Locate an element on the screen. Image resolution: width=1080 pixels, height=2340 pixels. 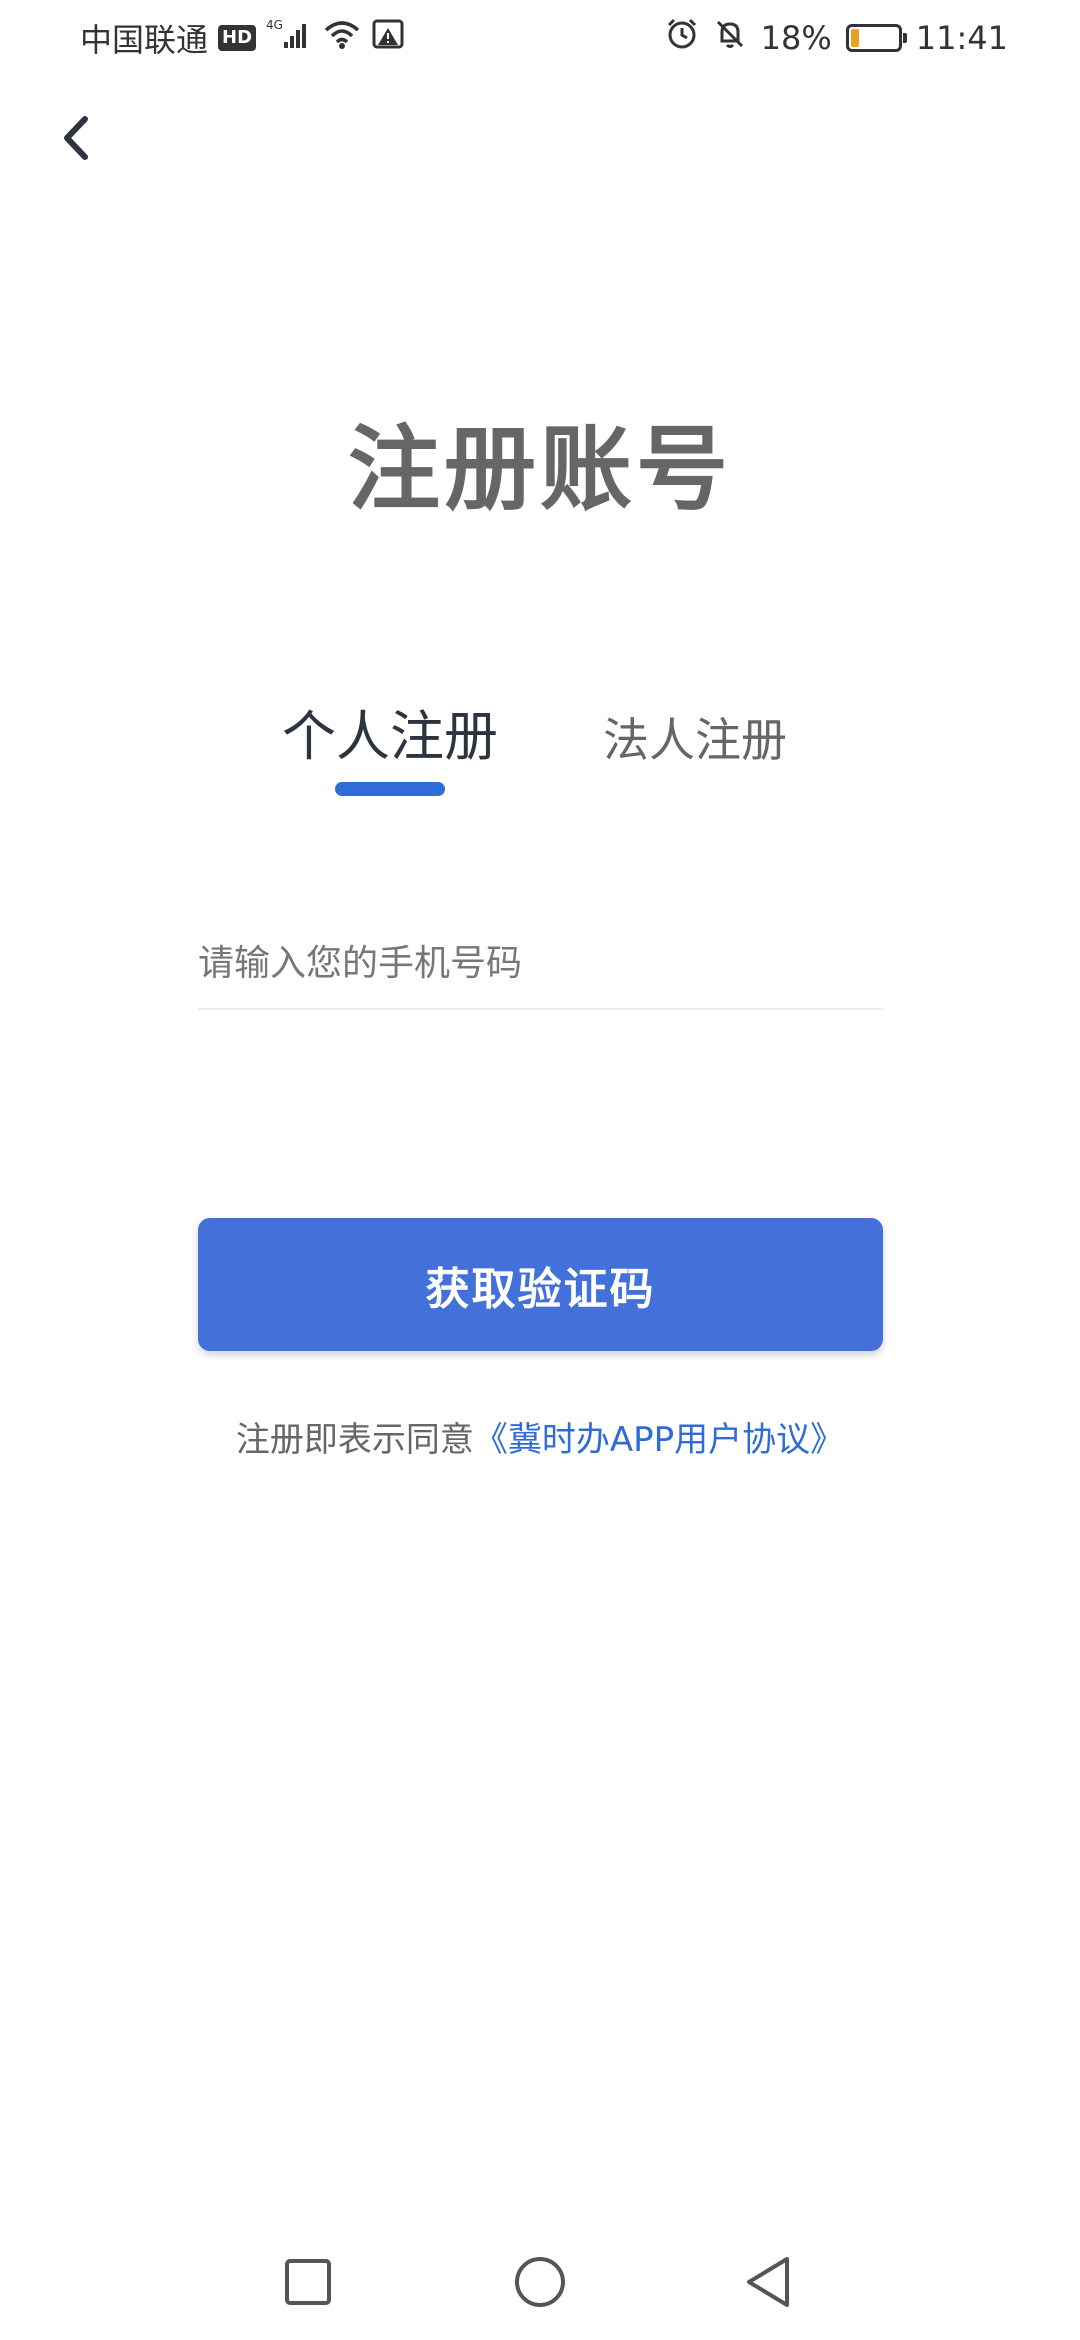
triangle-back-icon is located at coordinates (768, 2284).